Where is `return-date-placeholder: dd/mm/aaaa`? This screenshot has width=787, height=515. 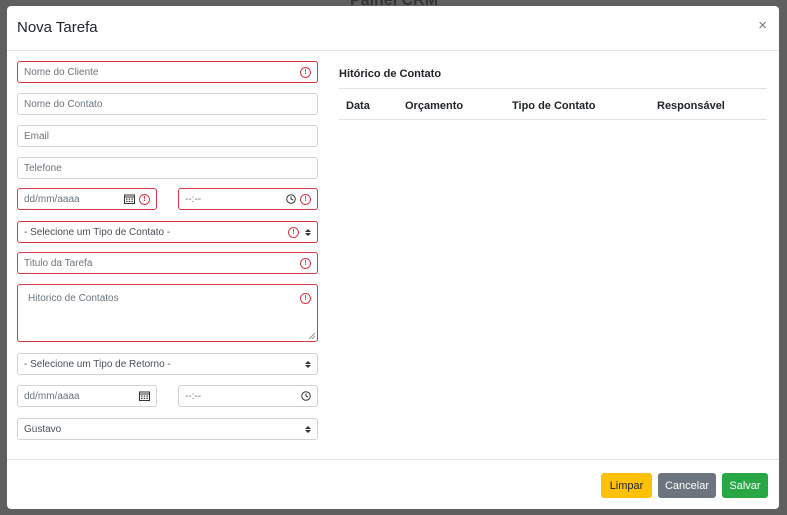
return-date-placeholder: dd/mm/aaaa is located at coordinates (52, 396).